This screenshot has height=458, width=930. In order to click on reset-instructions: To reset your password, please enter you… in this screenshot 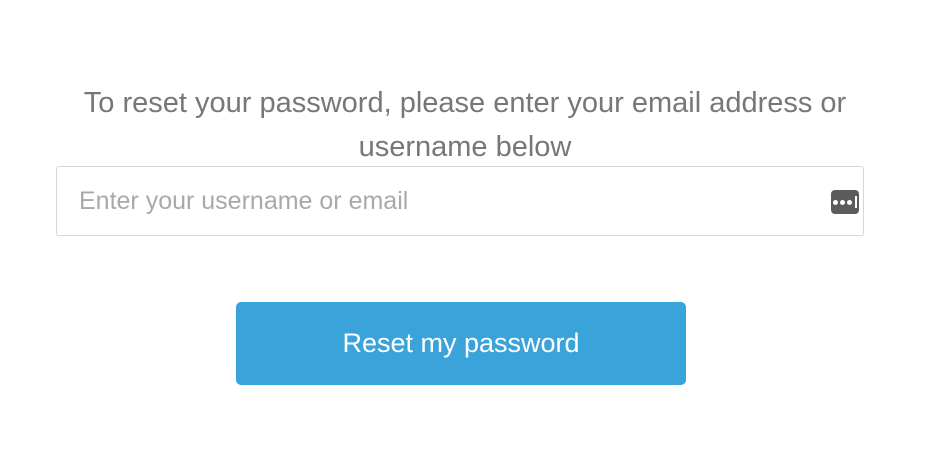, I will do `click(465, 125)`.